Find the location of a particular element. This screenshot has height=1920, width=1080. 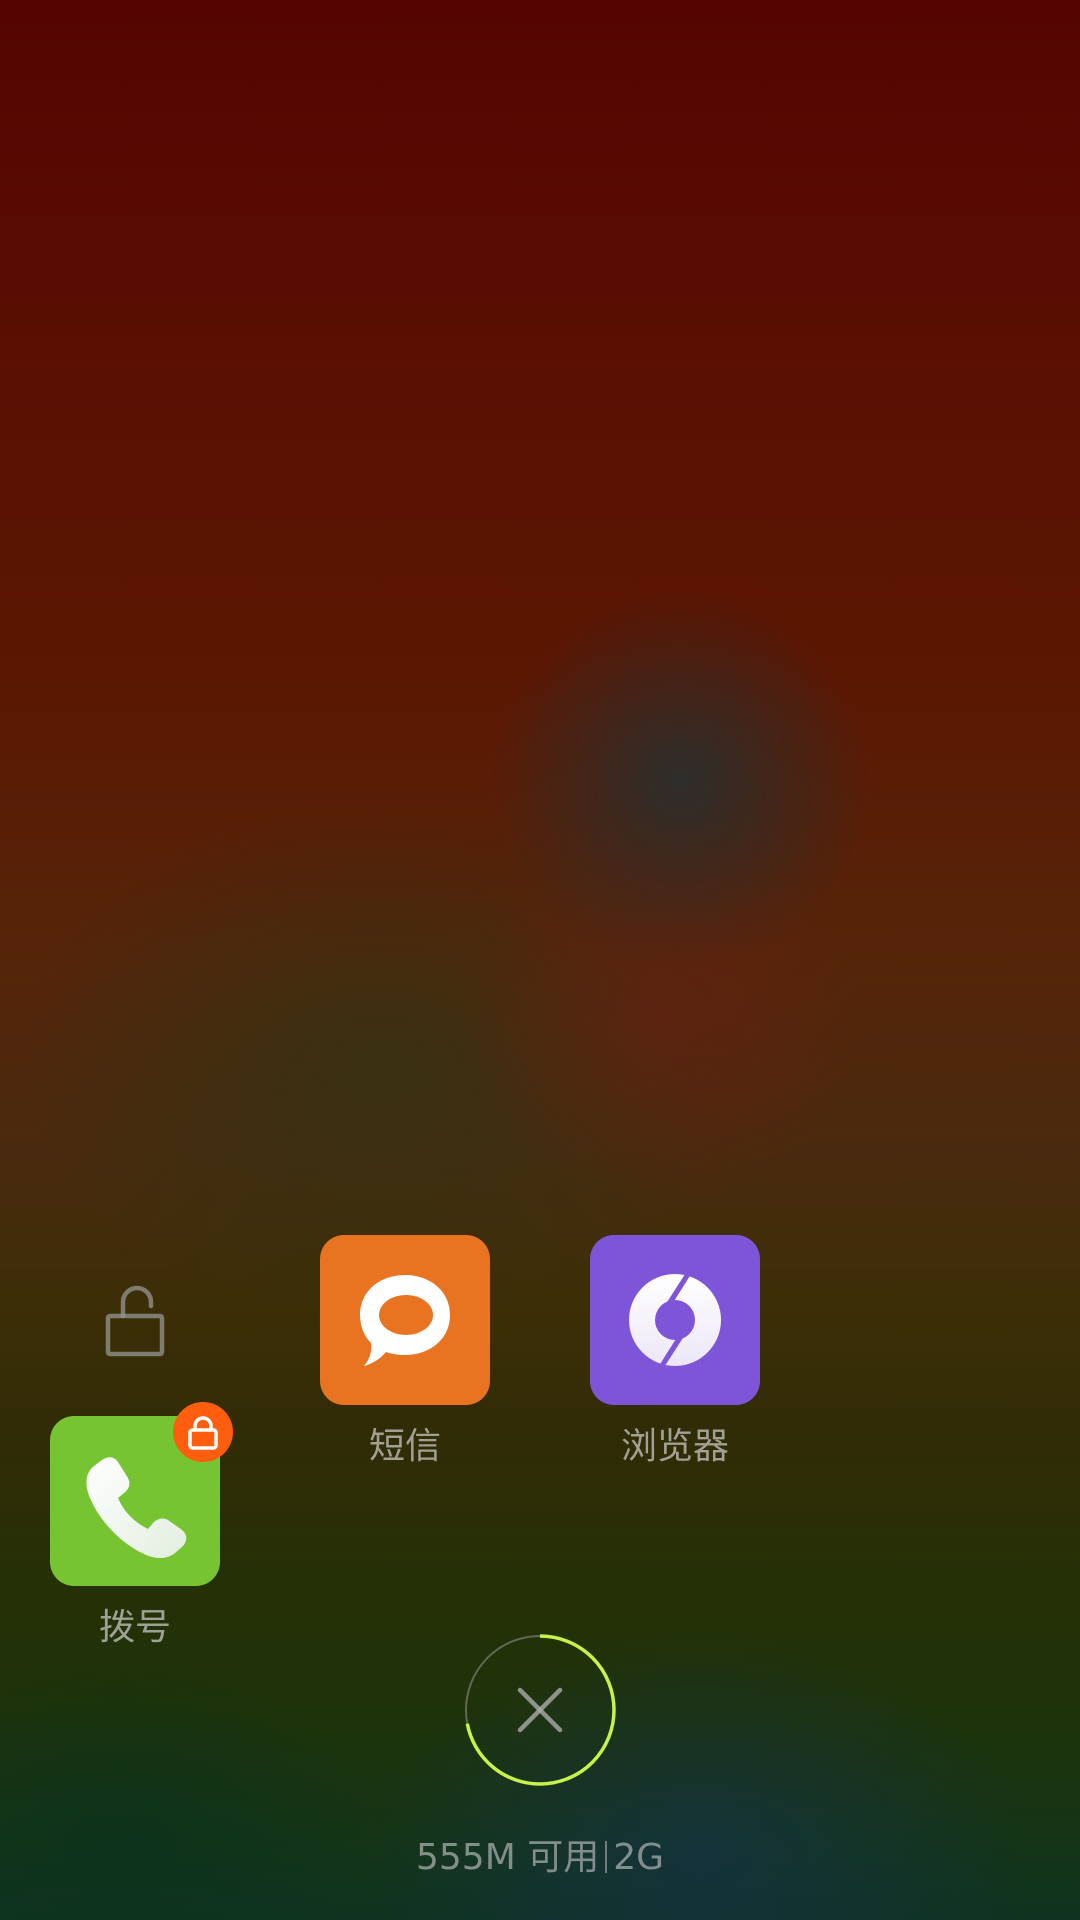

memory-available: 555M 可用 is located at coordinates (507, 1857).